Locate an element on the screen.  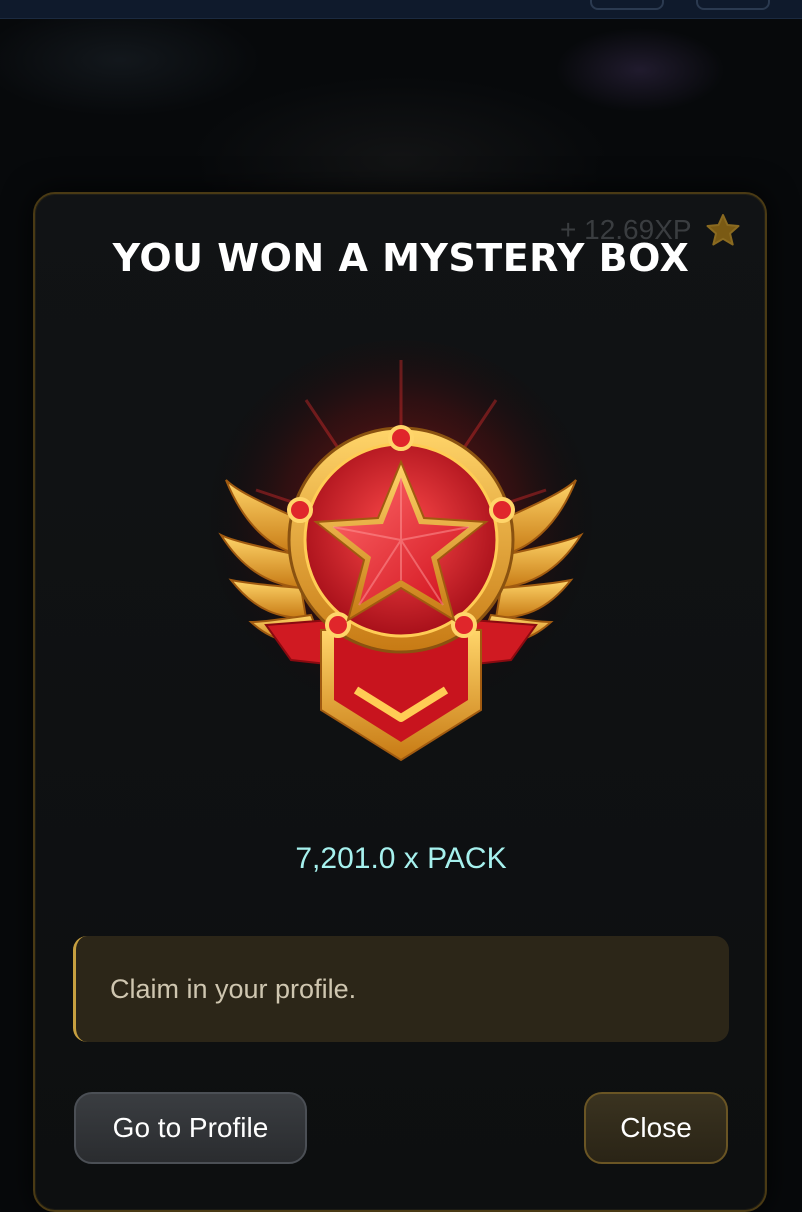
top-bar is located at coordinates (401, 9).